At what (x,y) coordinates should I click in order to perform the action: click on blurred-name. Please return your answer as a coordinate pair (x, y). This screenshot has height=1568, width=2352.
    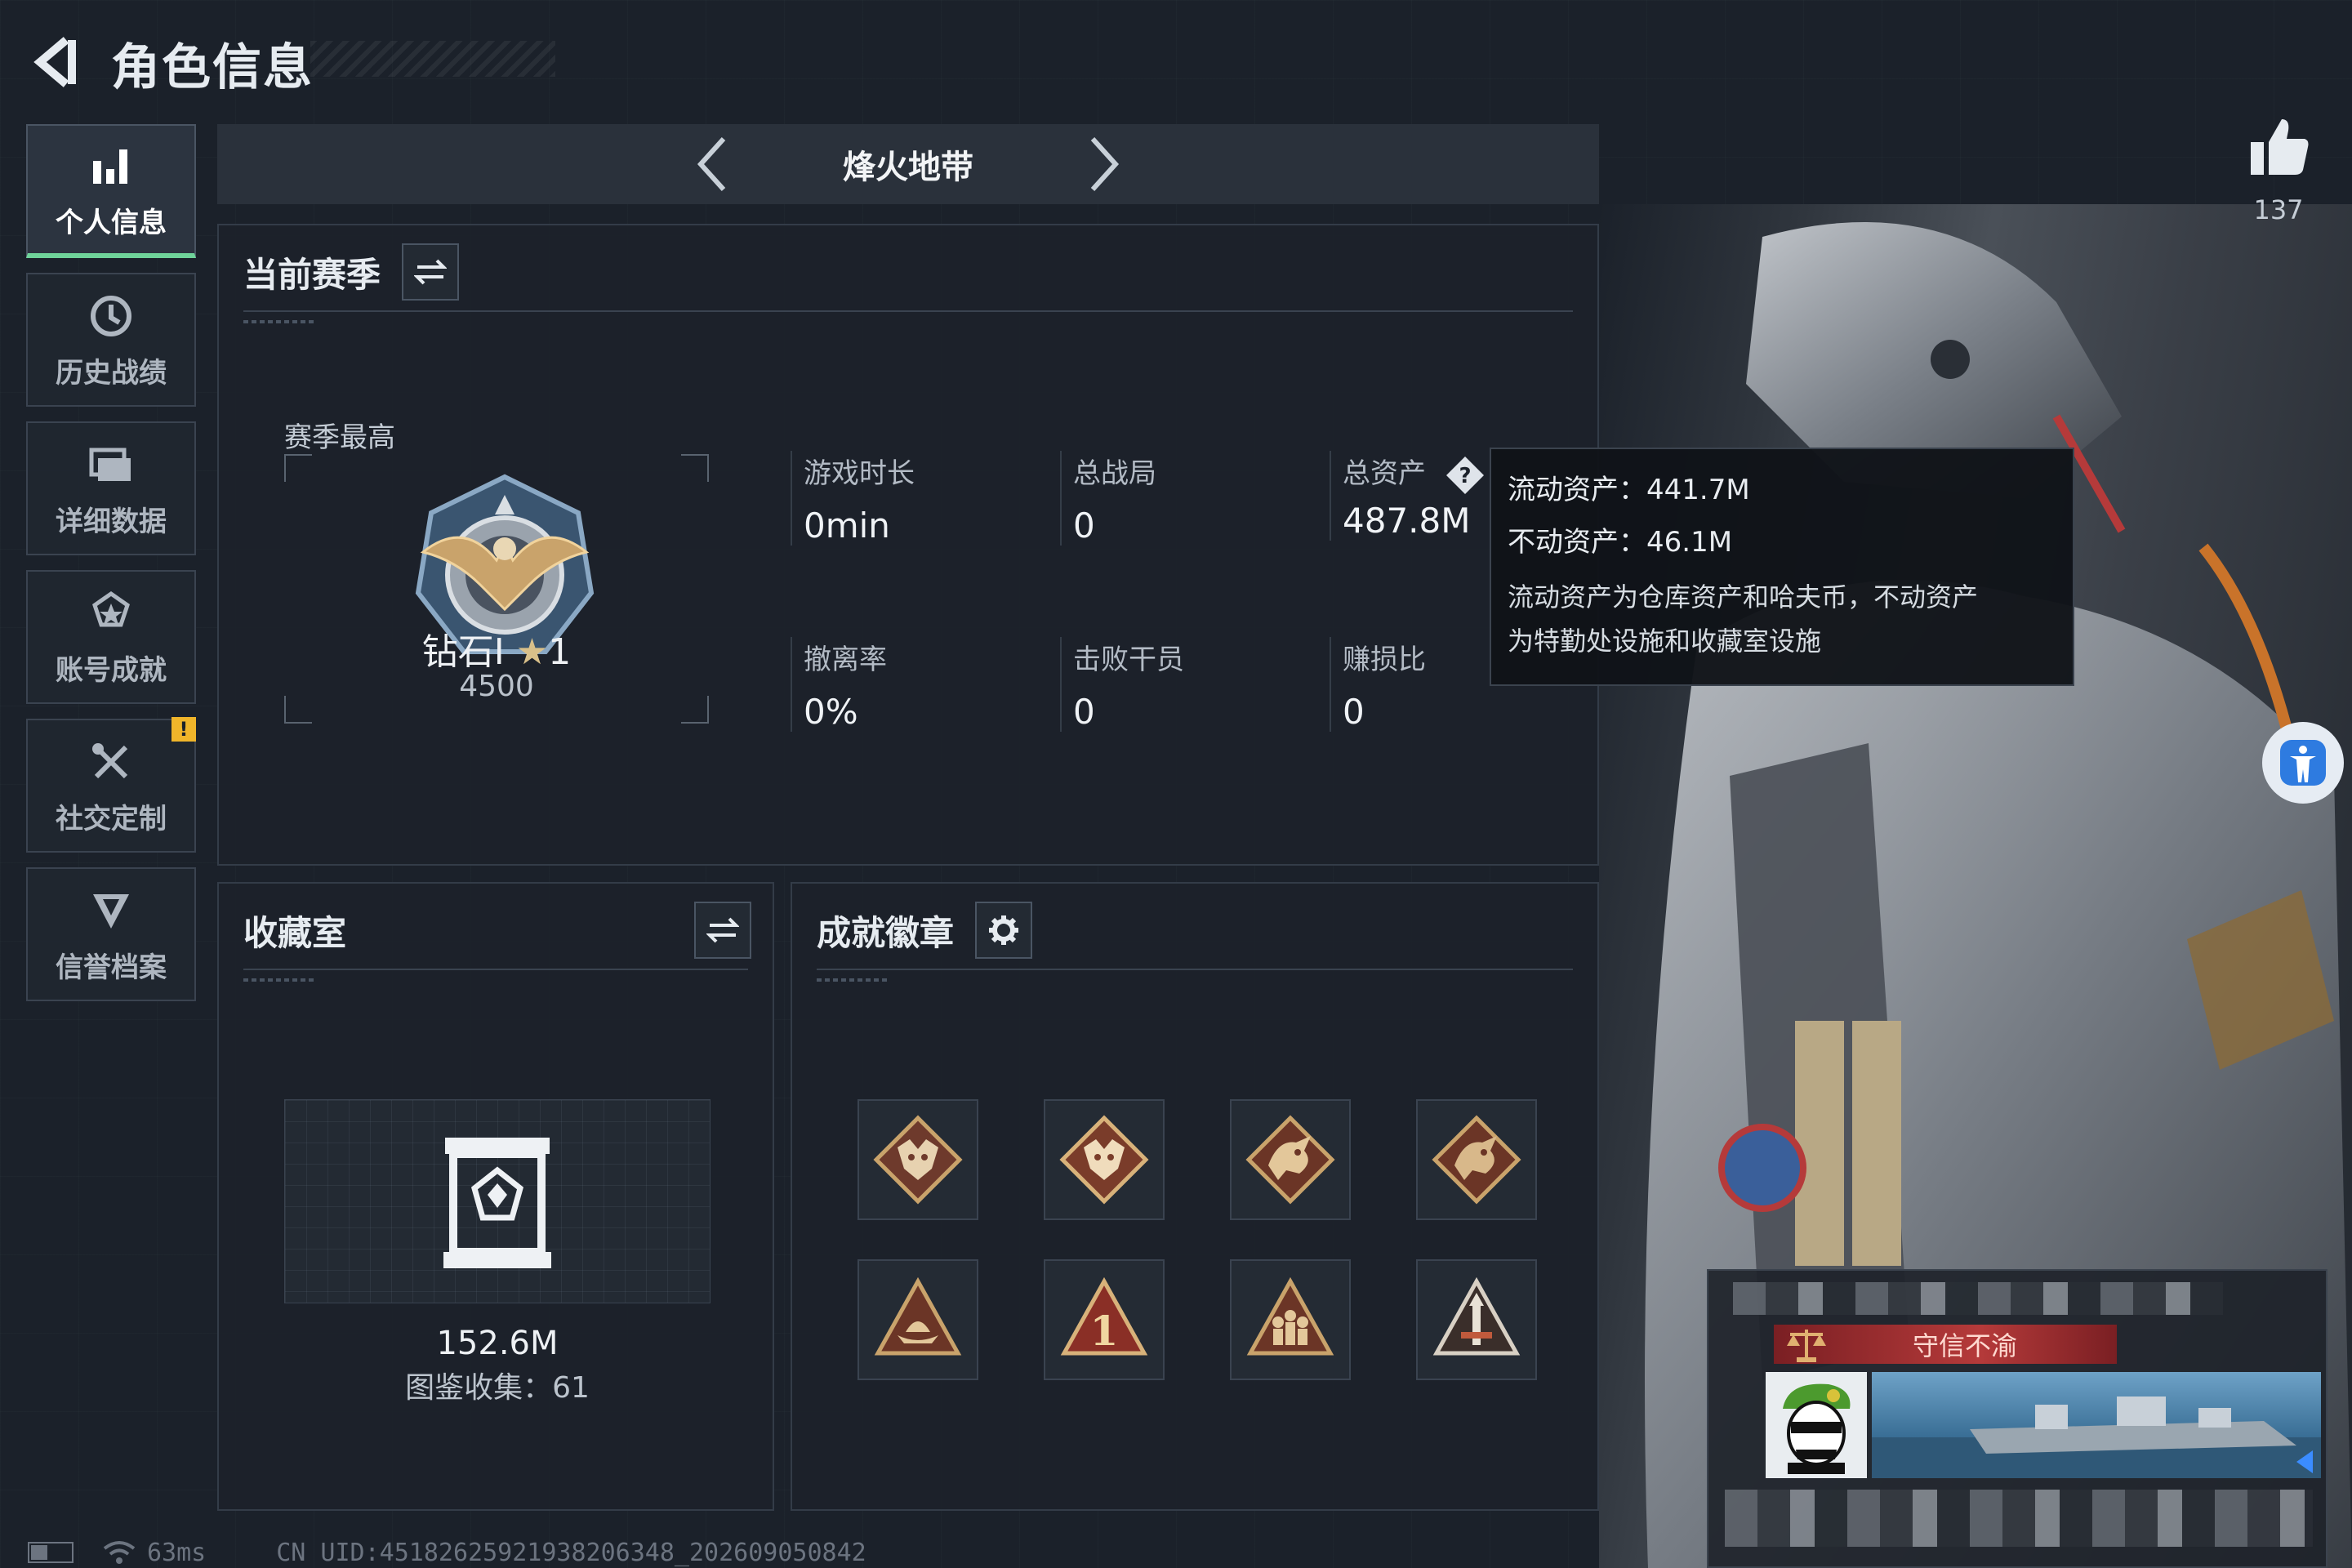
    Looking at the image, I should click on (1978, 1298).